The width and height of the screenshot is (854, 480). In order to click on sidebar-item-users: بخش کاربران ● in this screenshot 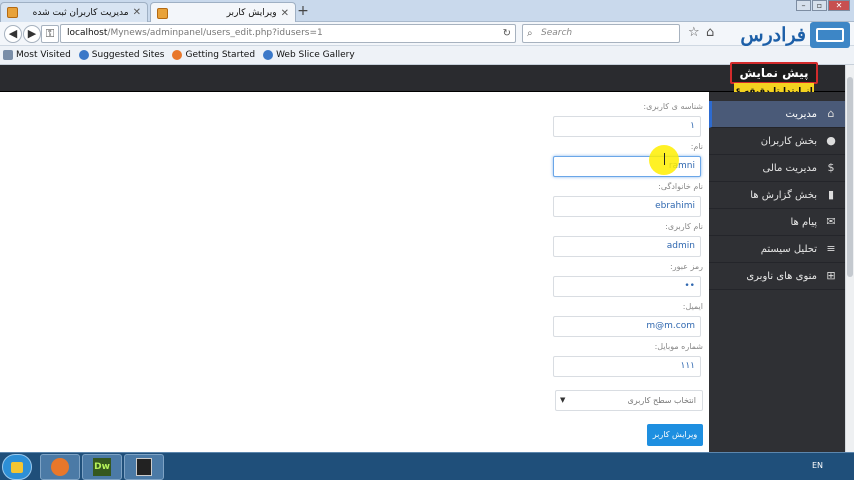, I will do `click(777, 141)`.